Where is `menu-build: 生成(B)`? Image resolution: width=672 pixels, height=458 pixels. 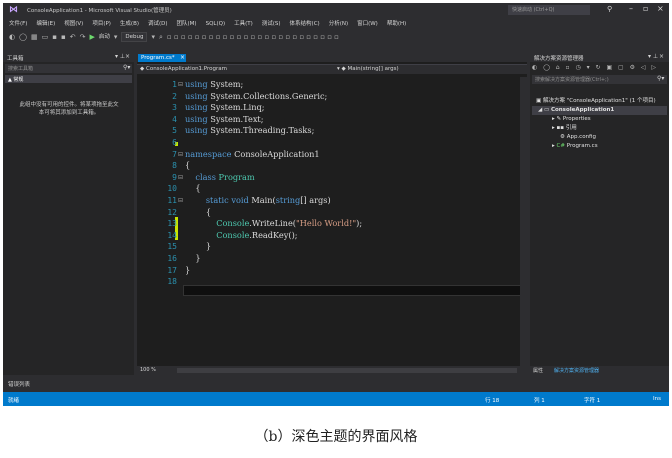 menu-build: 生成(B) is located at coordinates (129, 24).